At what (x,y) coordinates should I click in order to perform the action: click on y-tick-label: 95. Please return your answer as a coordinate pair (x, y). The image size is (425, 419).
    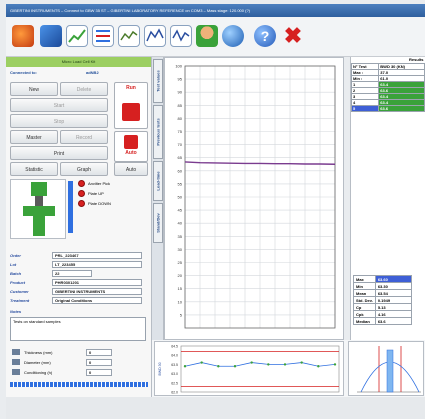
    Looking at the image, I should click on (180, 79).